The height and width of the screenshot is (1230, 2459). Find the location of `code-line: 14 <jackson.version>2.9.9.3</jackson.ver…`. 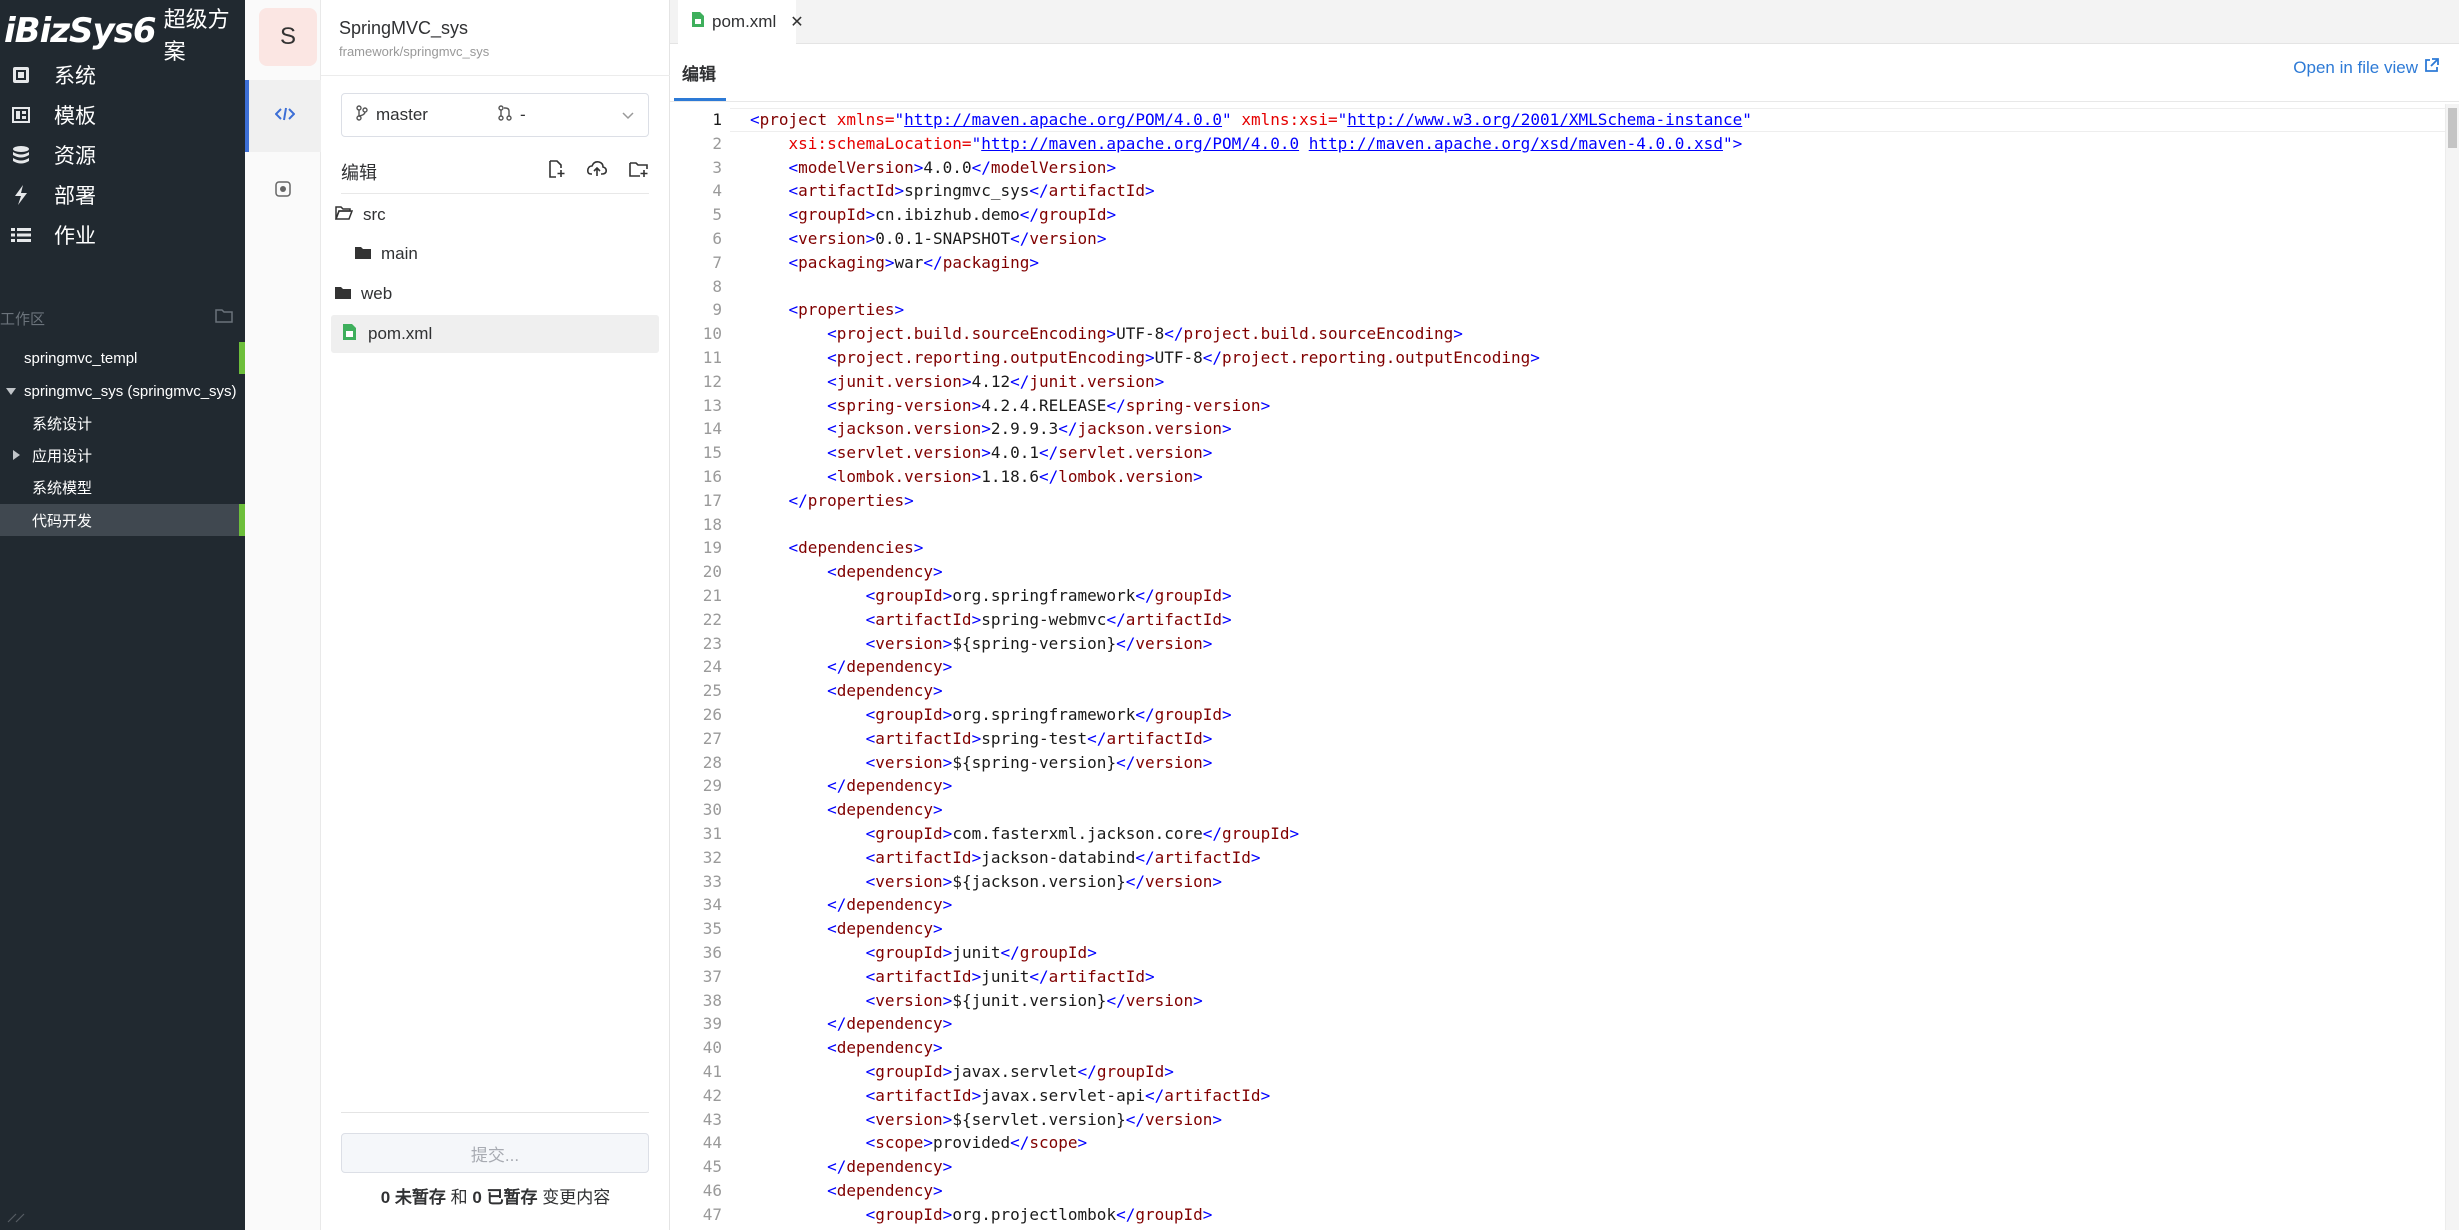

code-line: 14 <jackson.version>2.9.9.3</jackson.ver… is located at coordinates (1557, 429).